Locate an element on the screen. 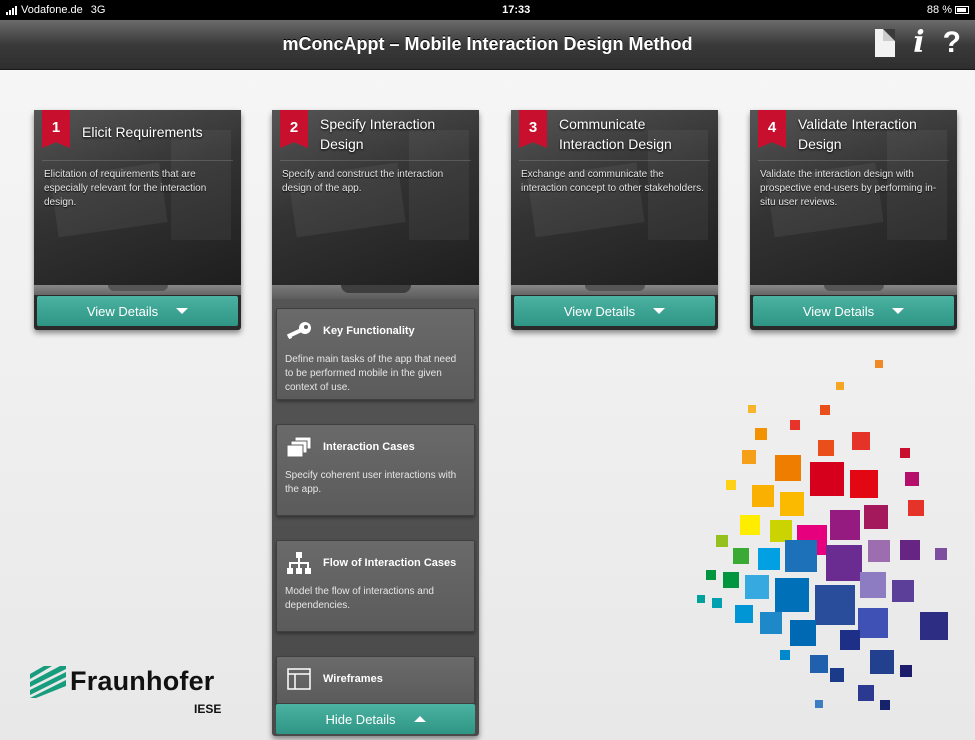 This screenshot has height=740, width=975. fraunhofer-emblem-icon is located at coordinates (48, 682).